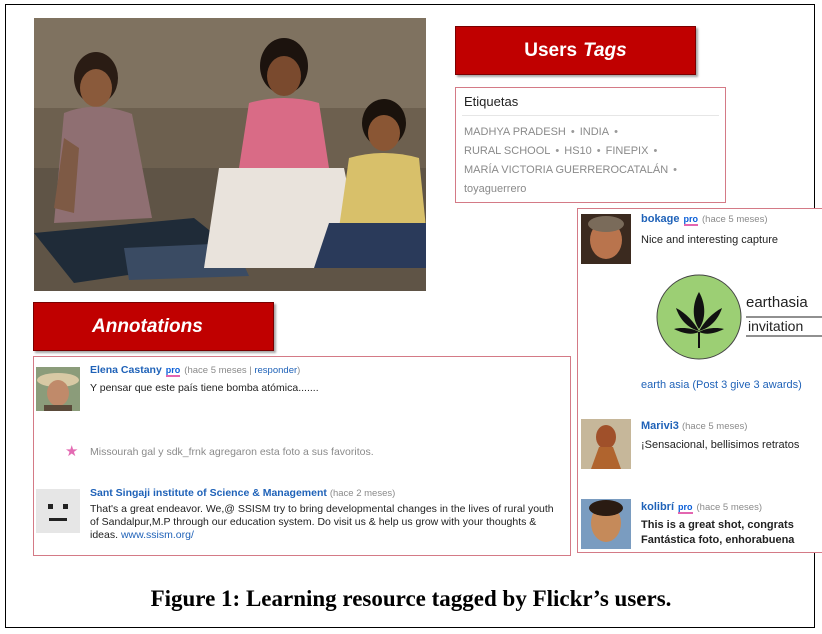 This screenshot has width=822, height=634. I want to click on comment-text: This is a great shot, congrats, so click(717, 525).